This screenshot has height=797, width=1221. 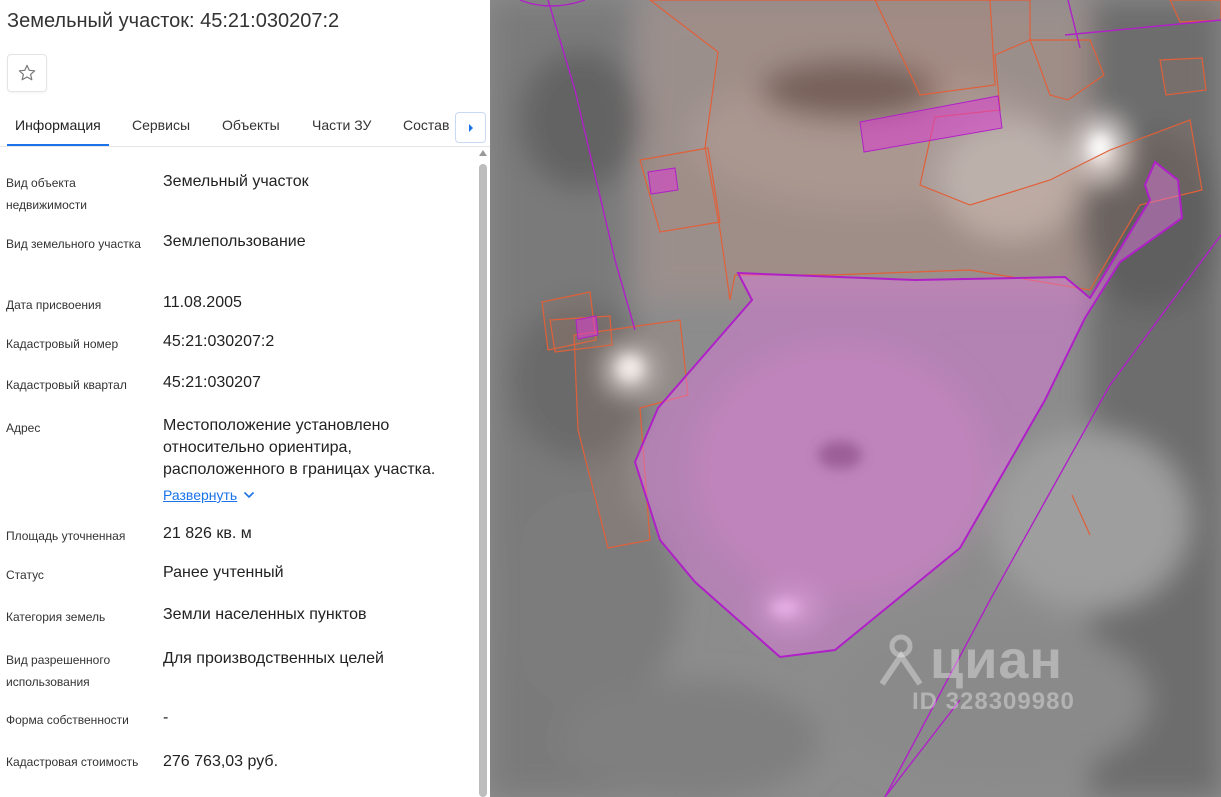 What do you see at coordinates (54, 305) in the screenshot?
I see `row-label: Дата присвоения` at bounding box center [54, 305].